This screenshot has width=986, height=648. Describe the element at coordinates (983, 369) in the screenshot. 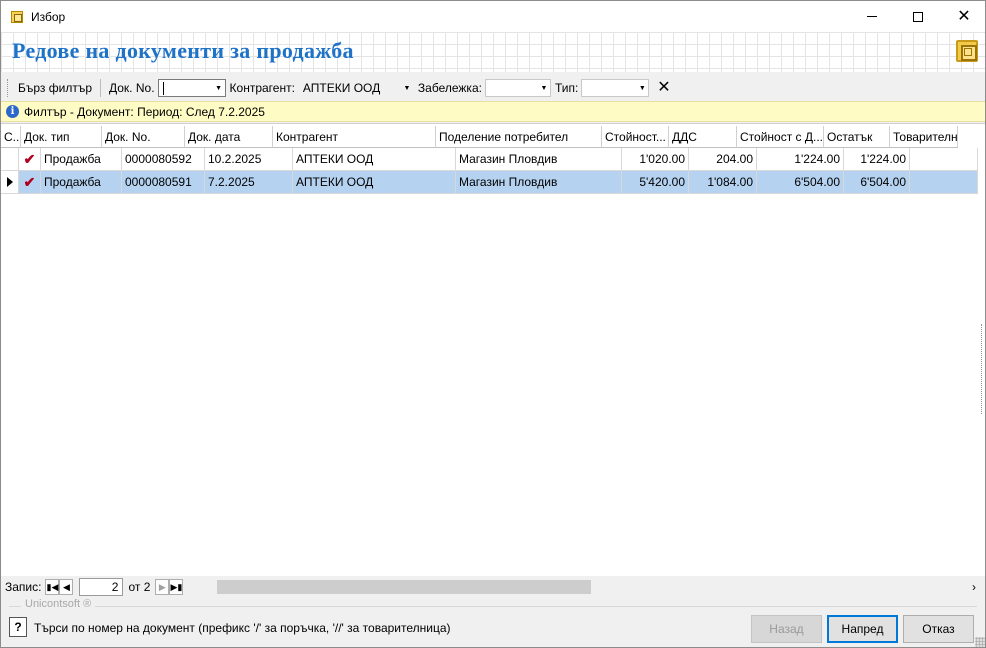

I see `splitter-handle` at that location.